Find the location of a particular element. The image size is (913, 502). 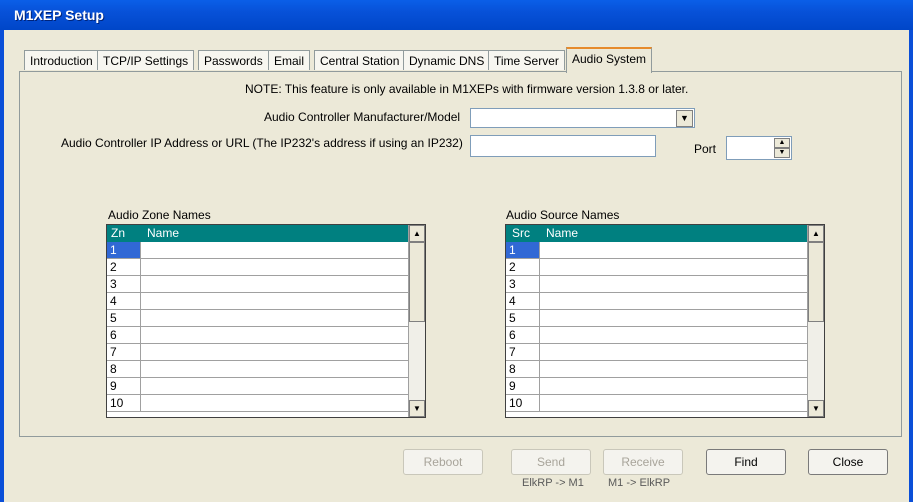

source-names-grid: Src Name 1 2 3 4 5 6 7 8 9 10 ▲ ▼ is located at coordinates (665, 321).